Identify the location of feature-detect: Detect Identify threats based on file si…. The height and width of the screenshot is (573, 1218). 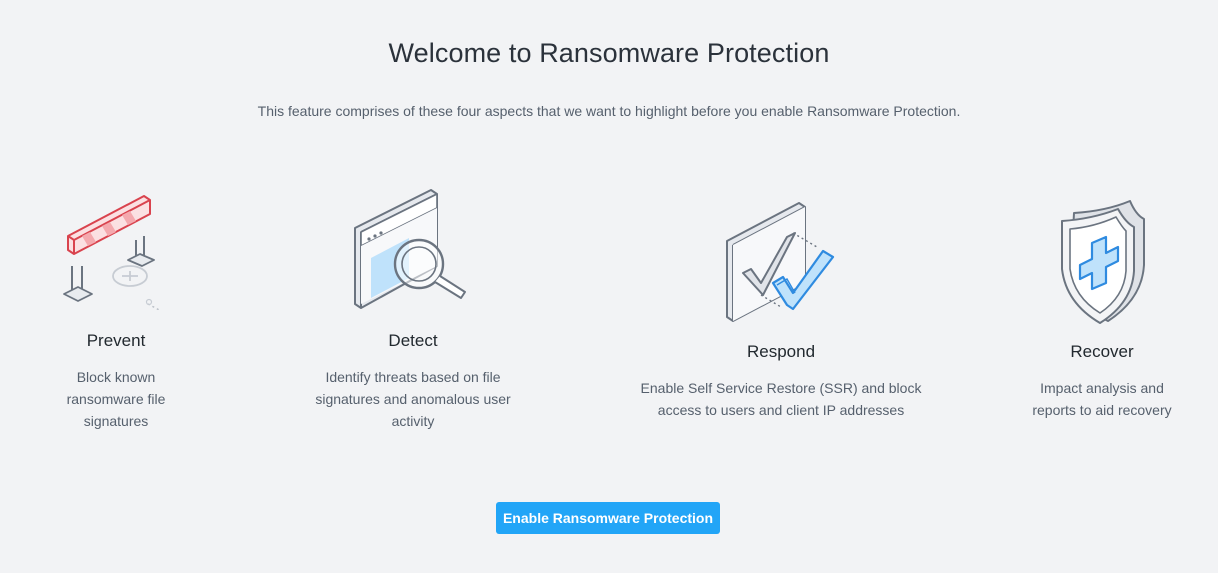
(413, 310).